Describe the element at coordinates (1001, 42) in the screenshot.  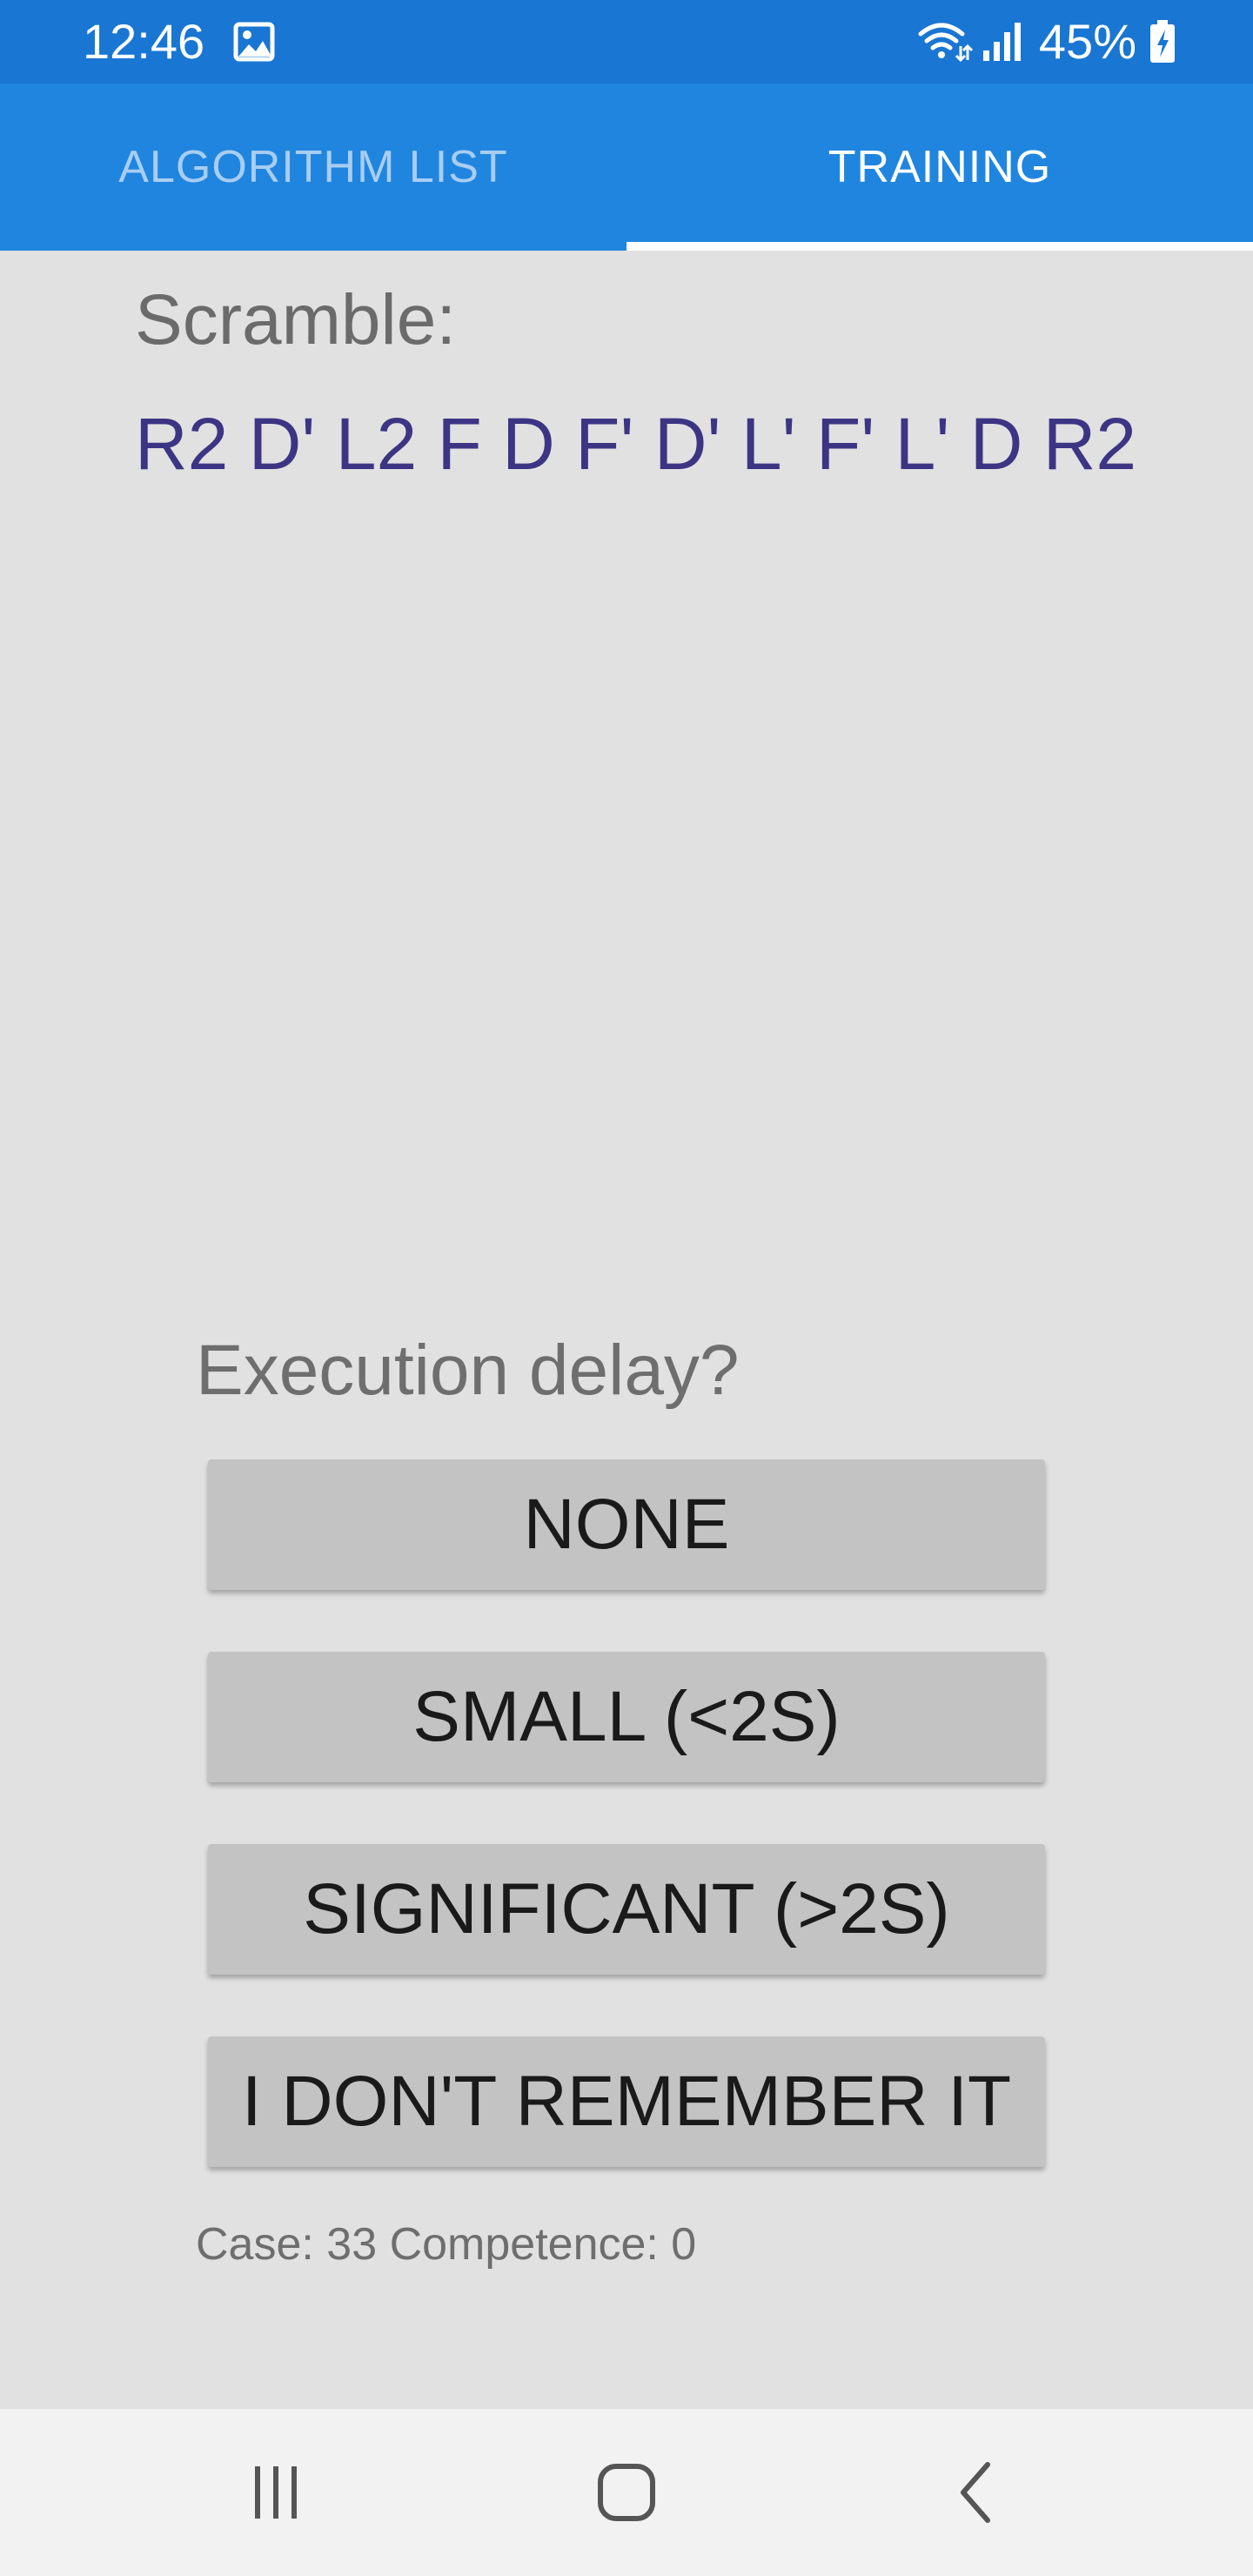
I see `signal-icon` at that location.